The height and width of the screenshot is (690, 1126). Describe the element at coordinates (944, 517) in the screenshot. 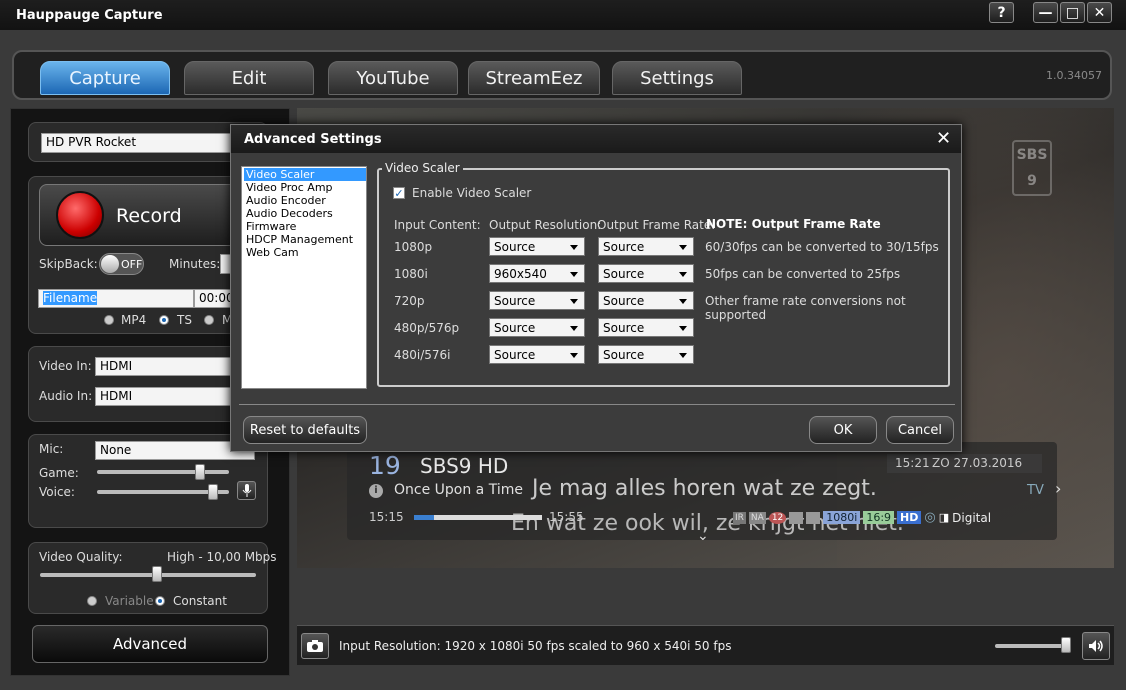

I see `dolby-digital-icon: ◨` at that location.